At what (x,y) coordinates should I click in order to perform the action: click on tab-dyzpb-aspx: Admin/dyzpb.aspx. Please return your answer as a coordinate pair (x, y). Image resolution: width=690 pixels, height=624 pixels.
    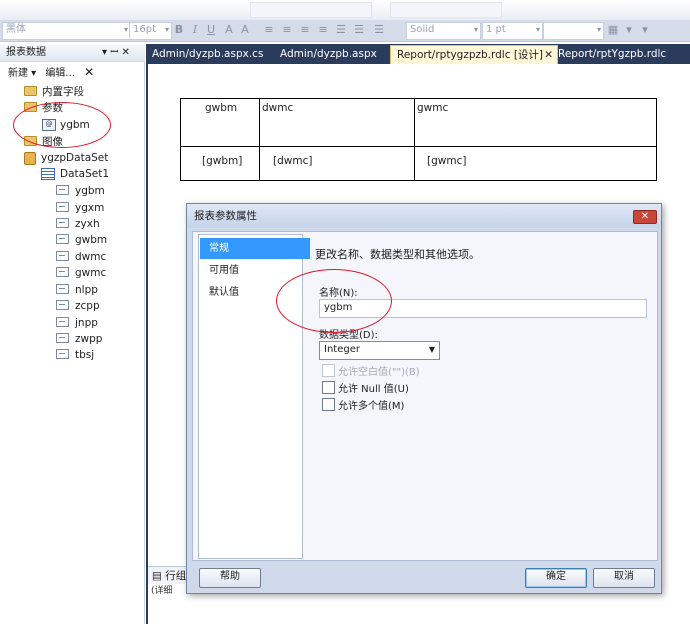
    Looking at the image, I should click on (333, 54).